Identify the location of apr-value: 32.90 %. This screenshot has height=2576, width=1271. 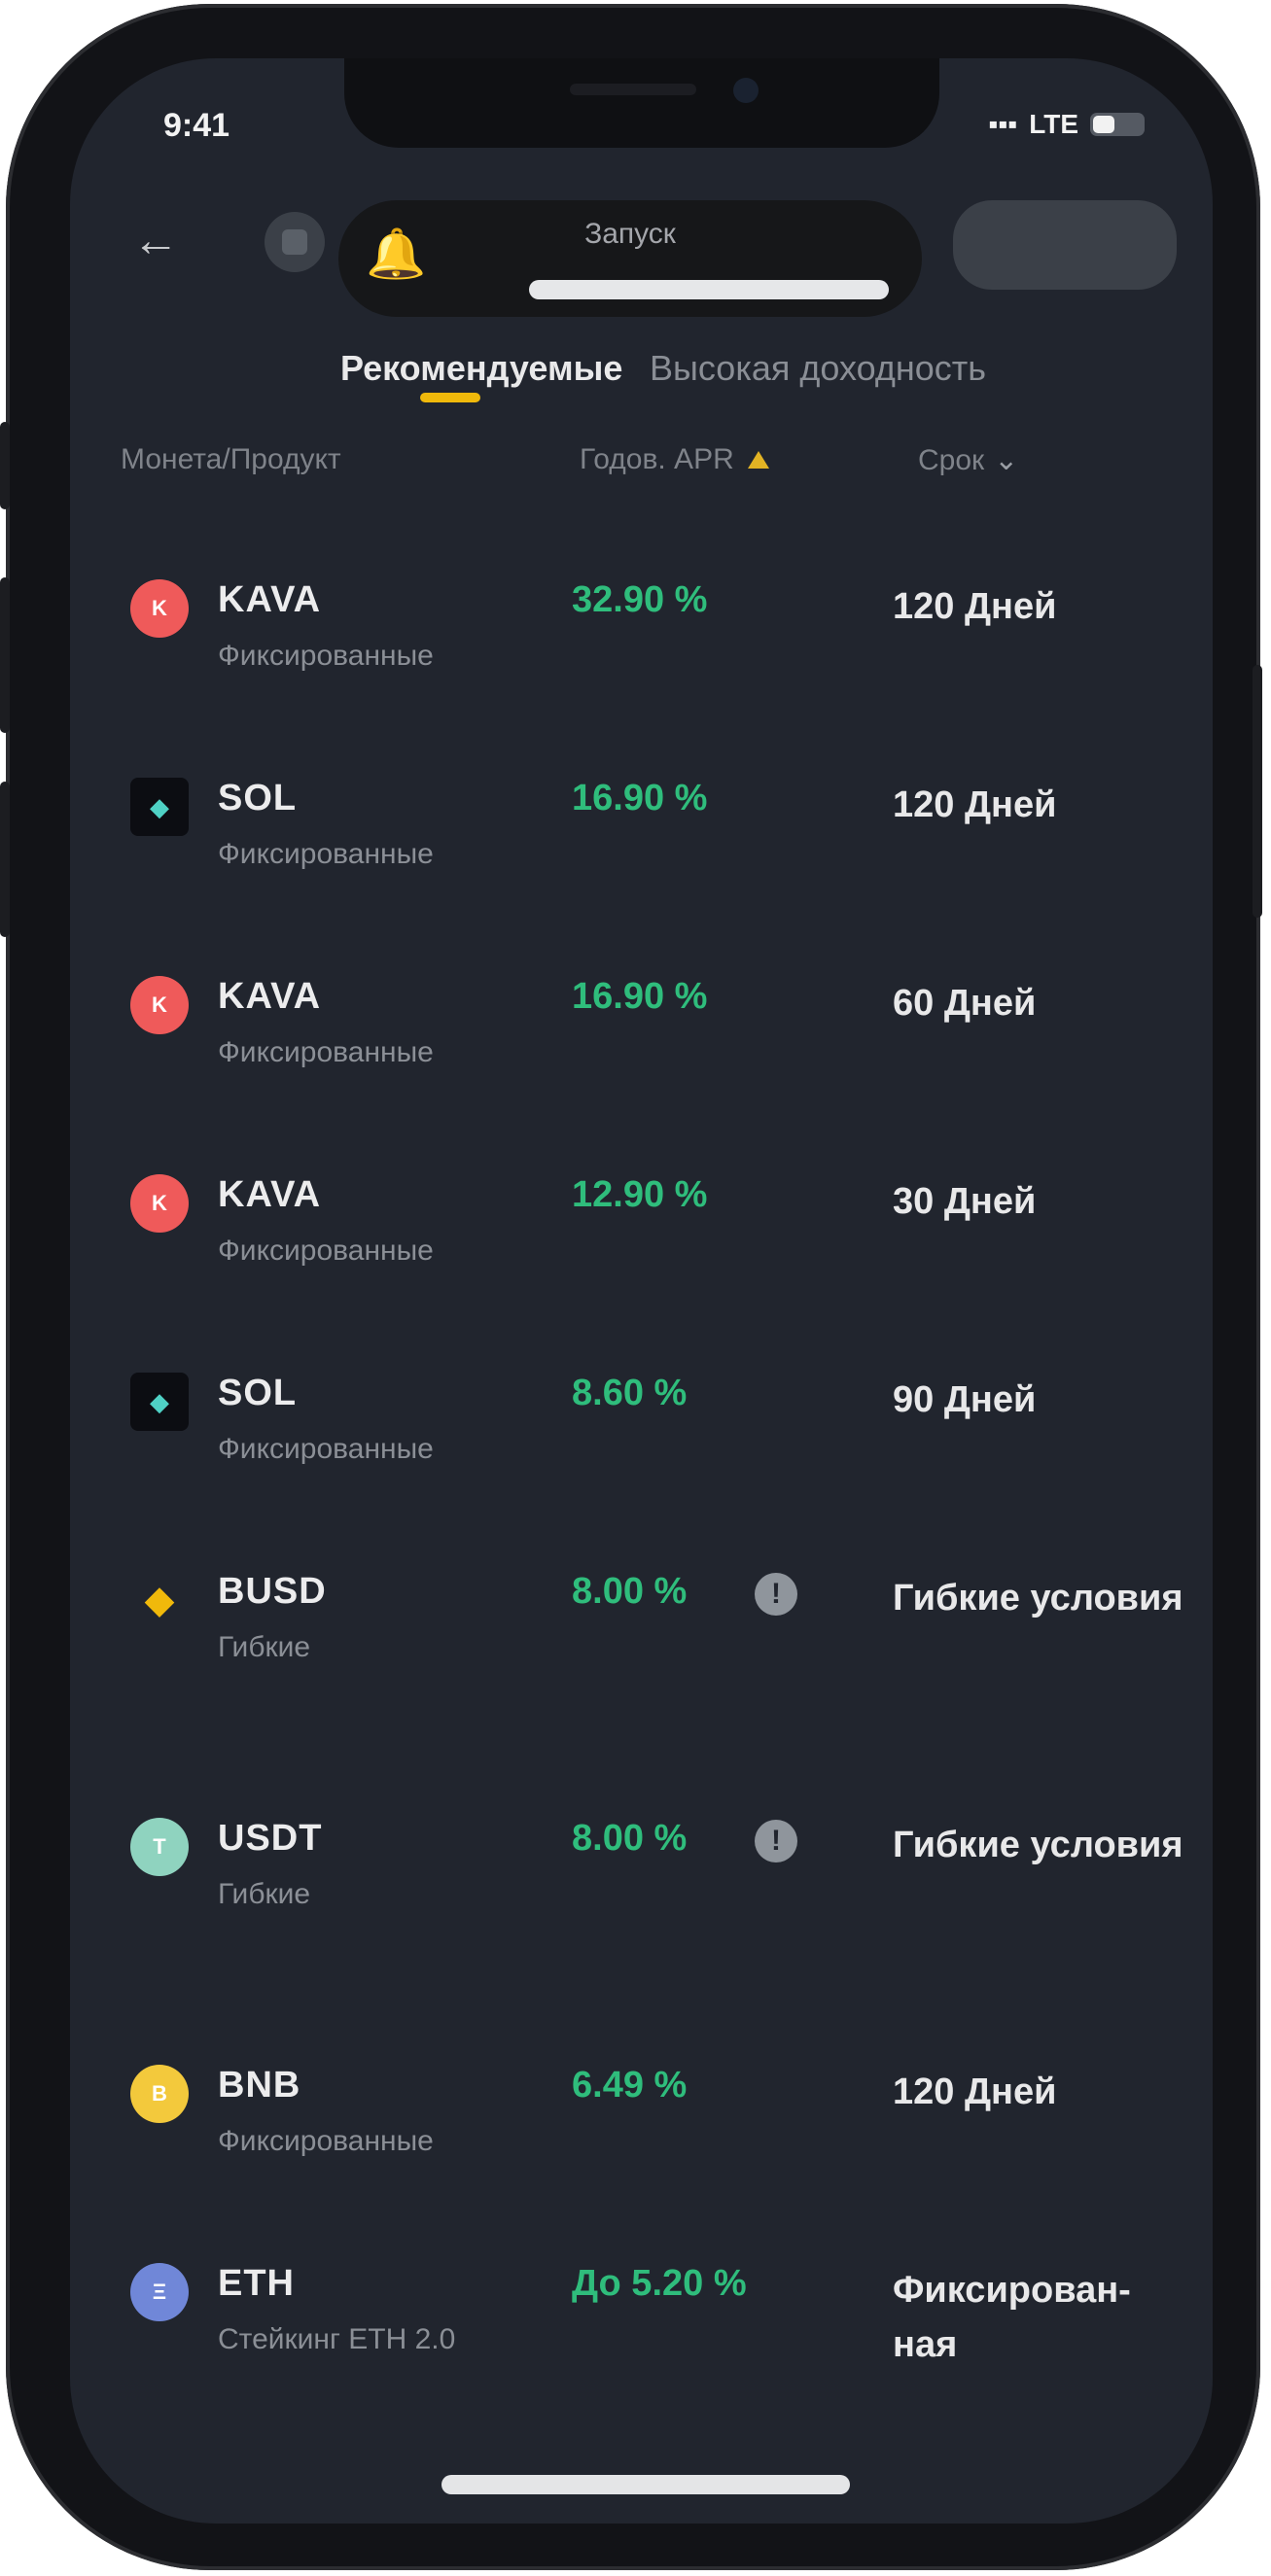
(640, 599).